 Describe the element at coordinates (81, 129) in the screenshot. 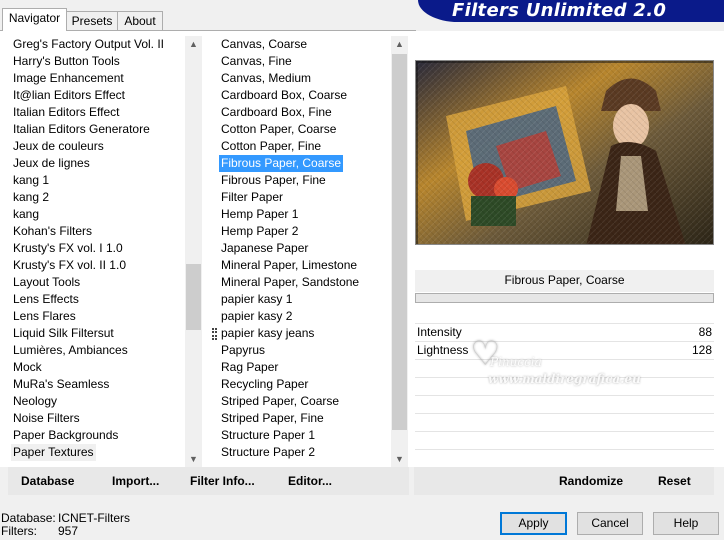

I see `category-list-item: Italian Editors Generatore` at that location.